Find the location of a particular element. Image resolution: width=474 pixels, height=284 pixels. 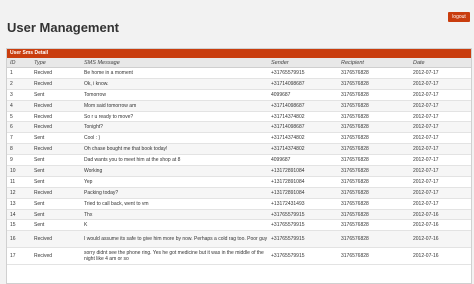

cell-message: Tried to call back, went to vm is located at coordinates (174, 204).